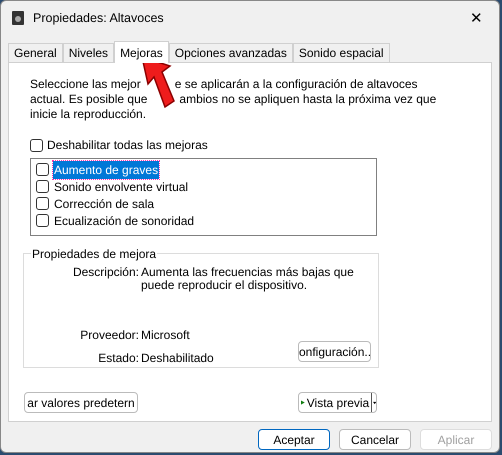 This screenshot has height=455, width=502. Describe the element at coordinates (88, 52) in the screenshot. I see `tab: Niveles` at that location.